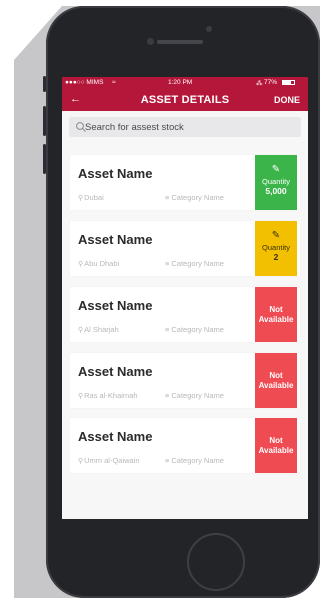  I want to click on page-title: ASSET DETAILS, so click(185, 100).